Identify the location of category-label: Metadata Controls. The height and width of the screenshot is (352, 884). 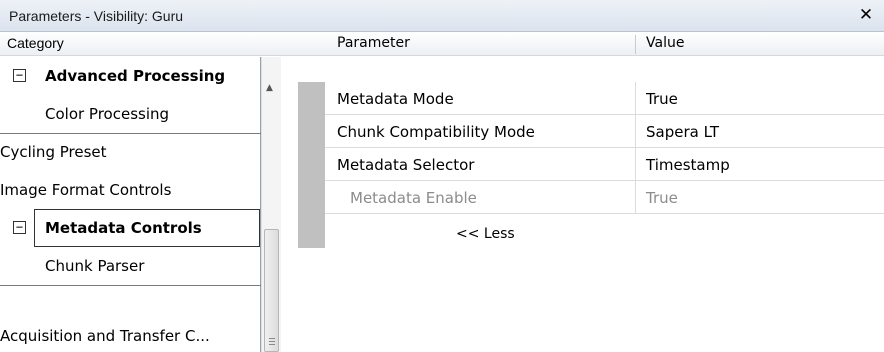
(123, 228).